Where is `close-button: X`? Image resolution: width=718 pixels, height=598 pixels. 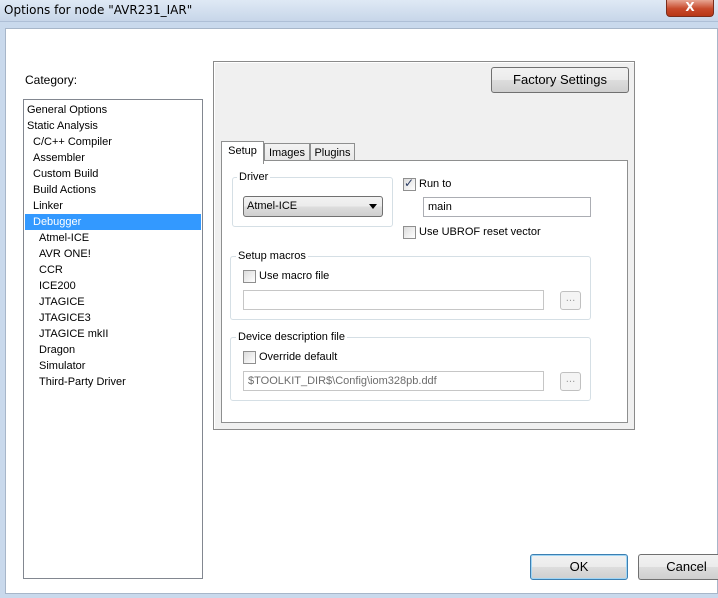
close-button: X is located at coordinates (690, 8).